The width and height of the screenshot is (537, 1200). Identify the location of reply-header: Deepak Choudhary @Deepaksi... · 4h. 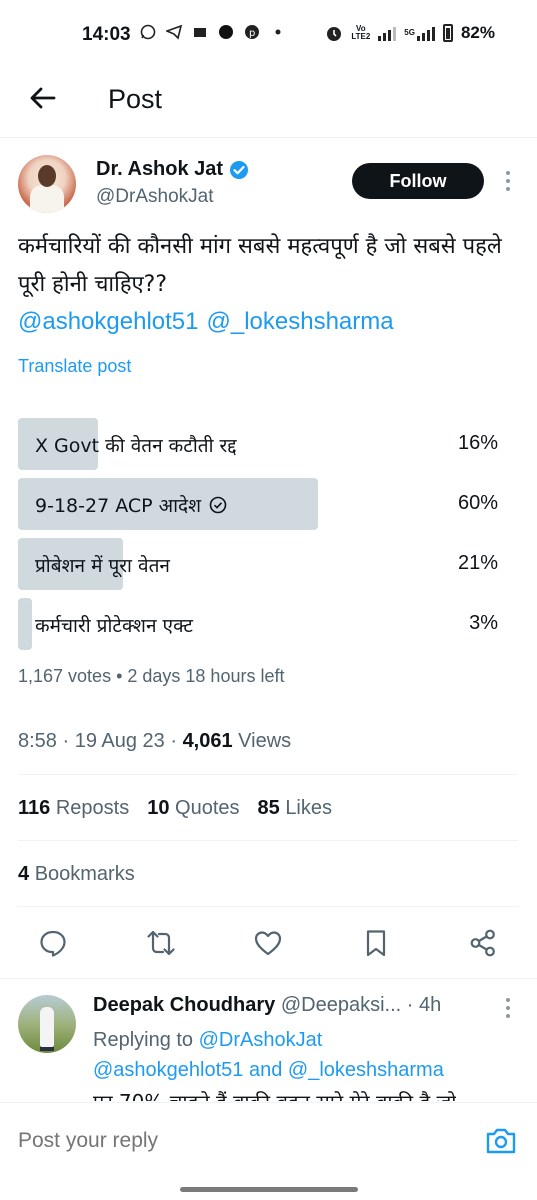
(267, 1005).